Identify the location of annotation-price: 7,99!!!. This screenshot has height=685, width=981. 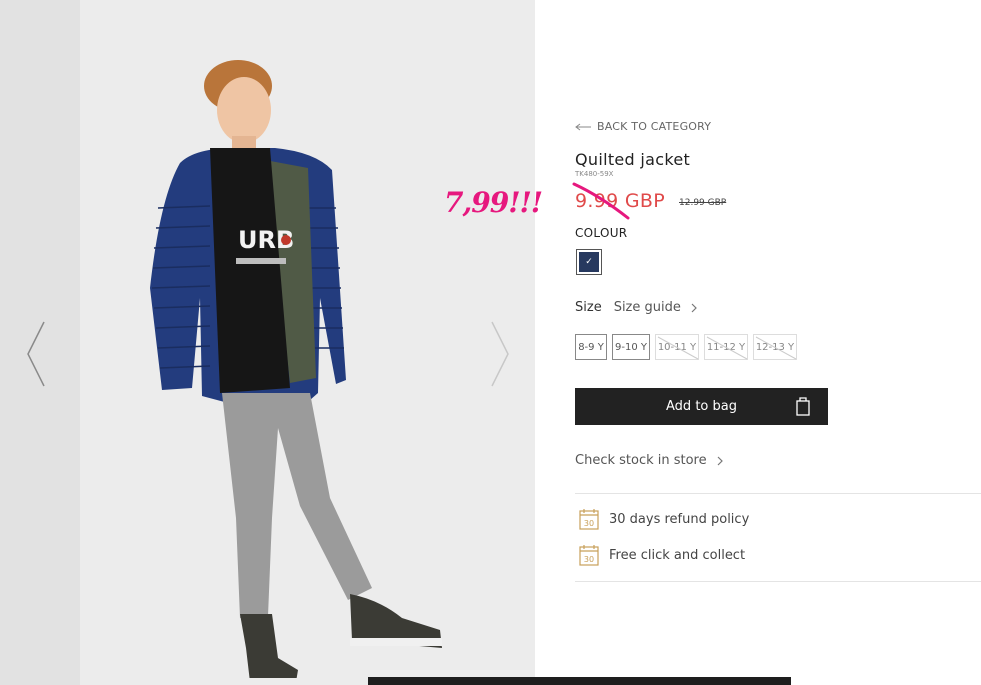
(493, 202).